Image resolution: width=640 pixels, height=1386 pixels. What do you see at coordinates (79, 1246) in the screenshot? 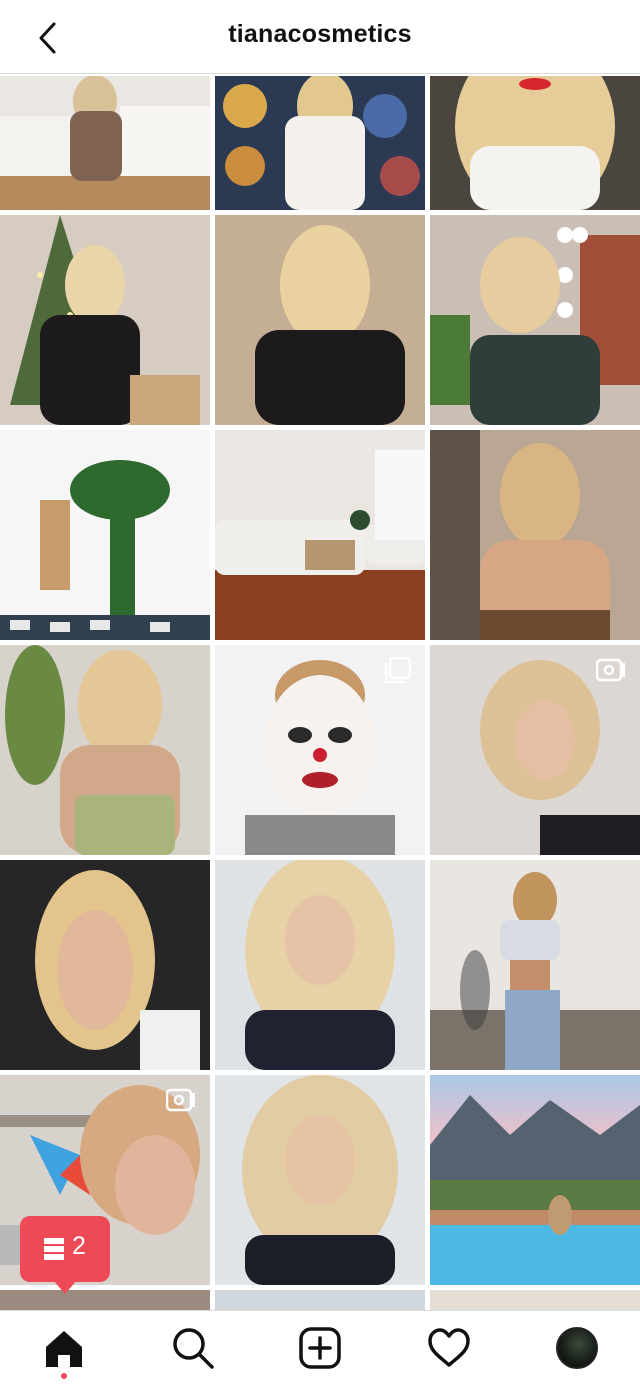
I see `notification-count: 2` at bounding box center [79, 1246].